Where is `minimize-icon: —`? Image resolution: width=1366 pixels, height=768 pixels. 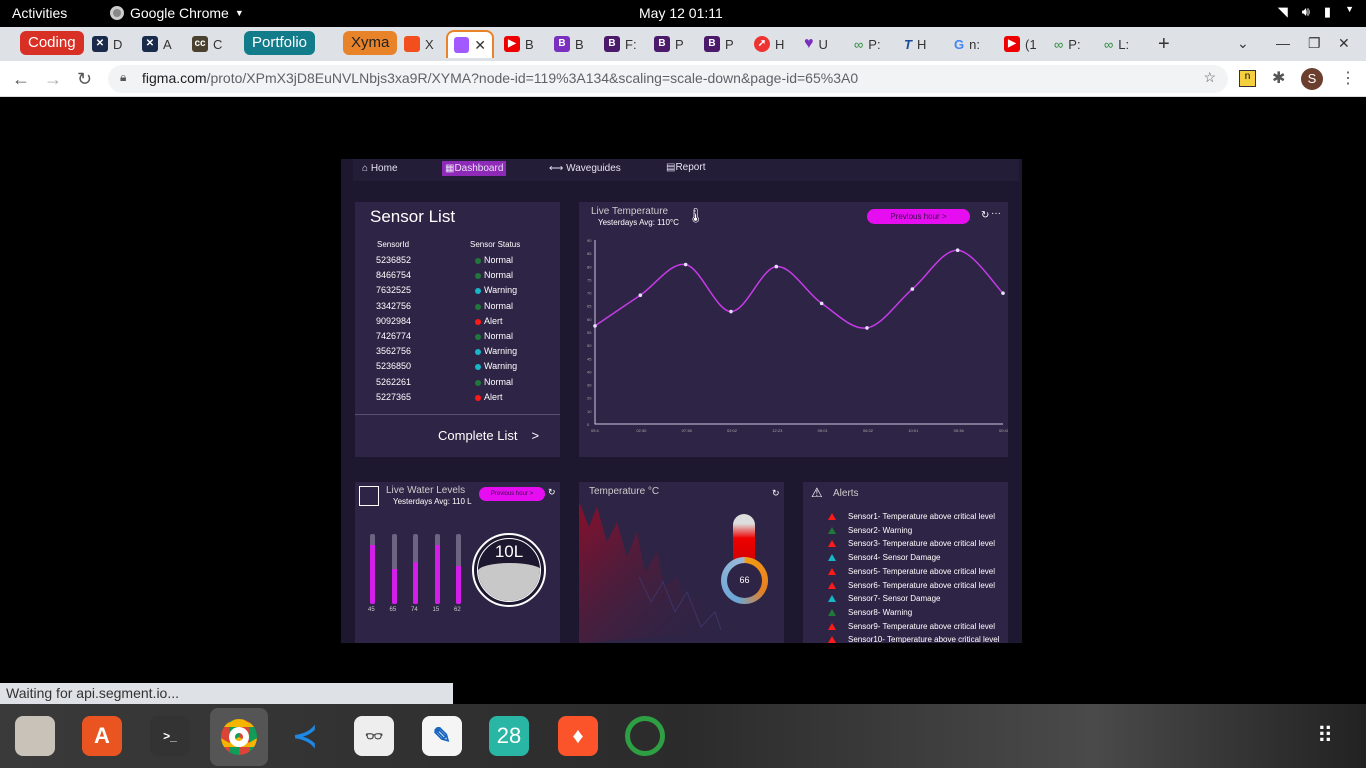
minimize-icon: — is located at coordinates (1283, 43).